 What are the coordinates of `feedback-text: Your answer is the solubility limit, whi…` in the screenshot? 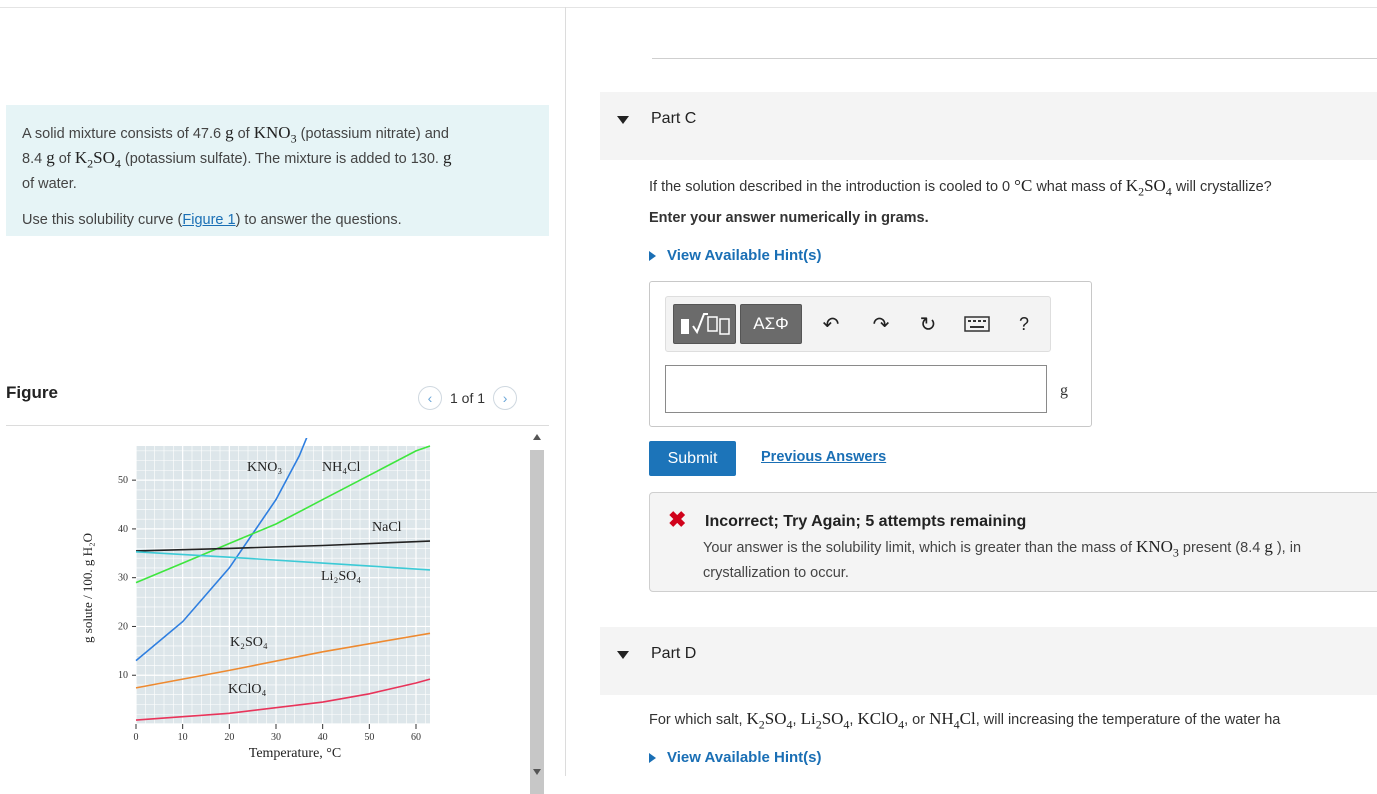 It's located at (1002, 559).